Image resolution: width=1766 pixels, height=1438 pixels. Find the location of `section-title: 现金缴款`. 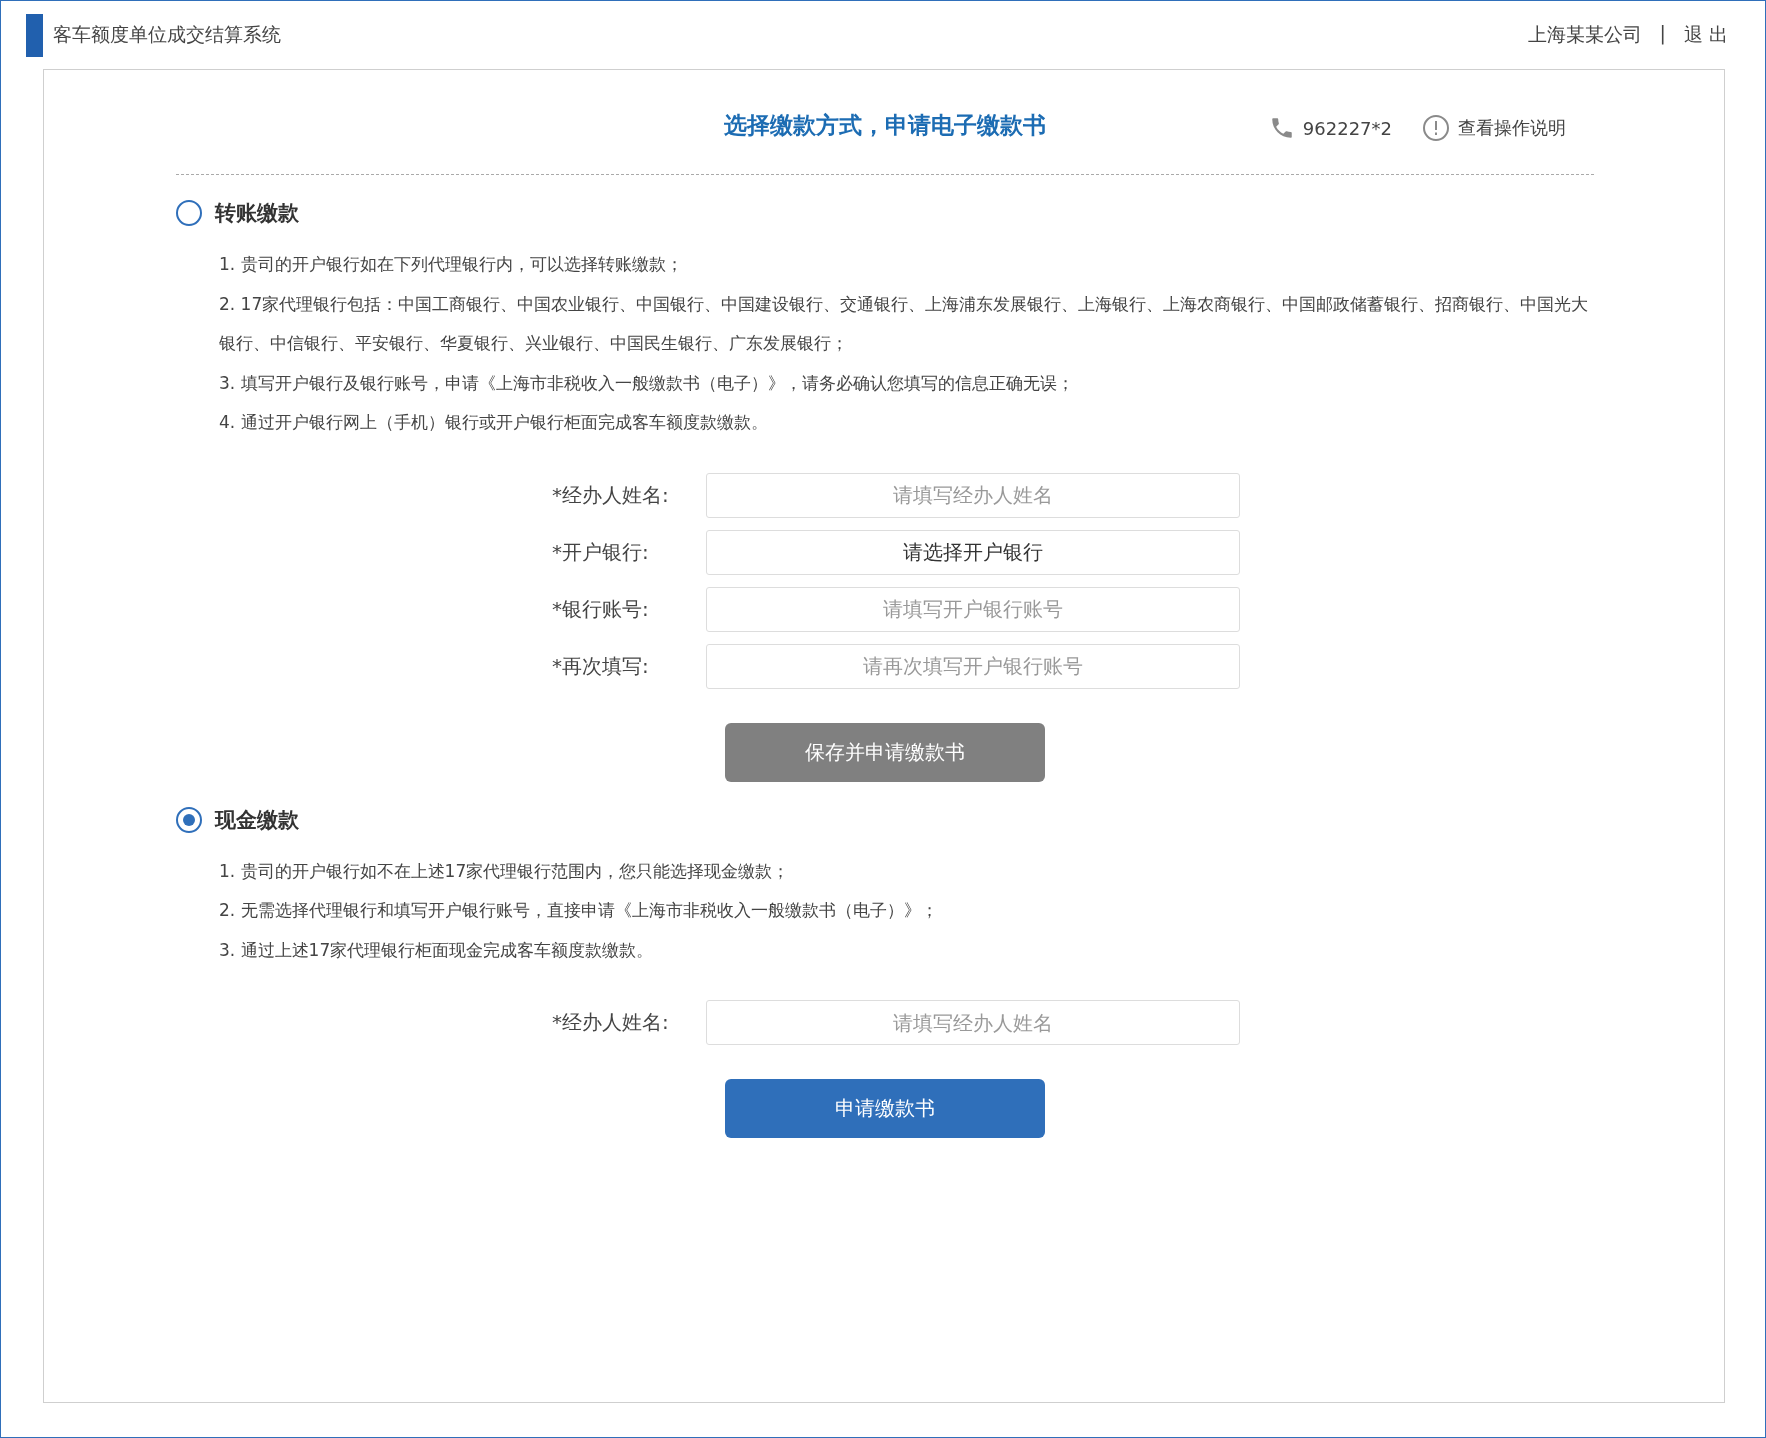

section-title: 现金缴款 is located at coordinates (257, 820).